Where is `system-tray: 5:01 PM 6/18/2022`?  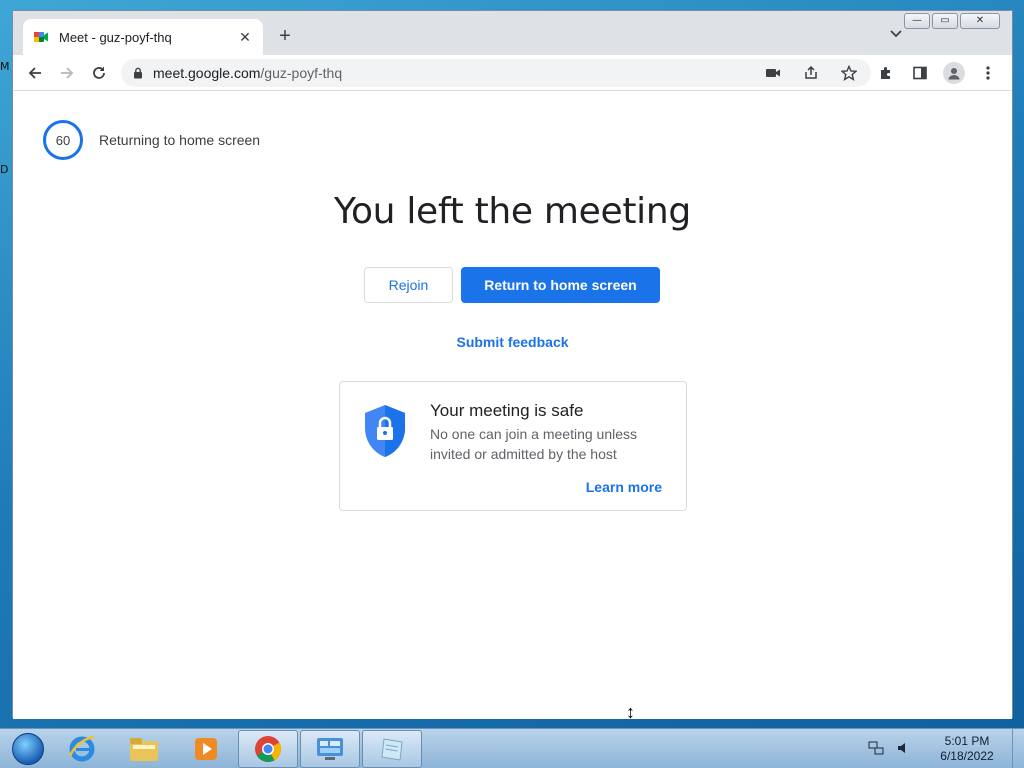 system-tray: 5:01 PM 6/18/2022 is located at coordinates (946, 748).